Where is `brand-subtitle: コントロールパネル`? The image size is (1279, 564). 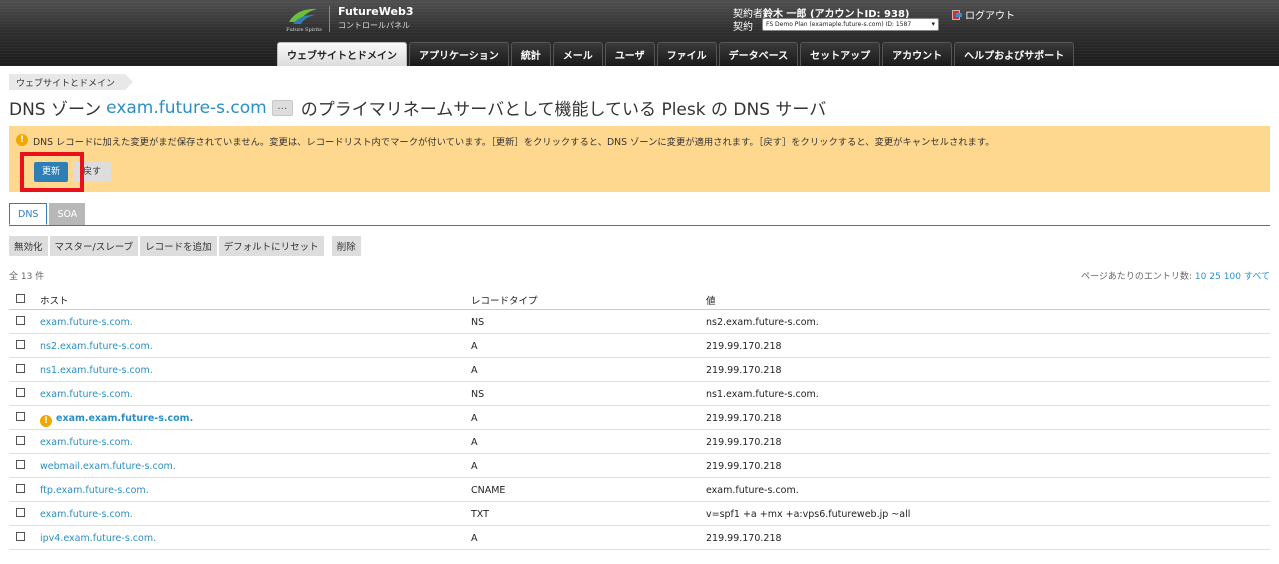
brand-subtitle: コントロールパネル is located at coordinates (374, 25).